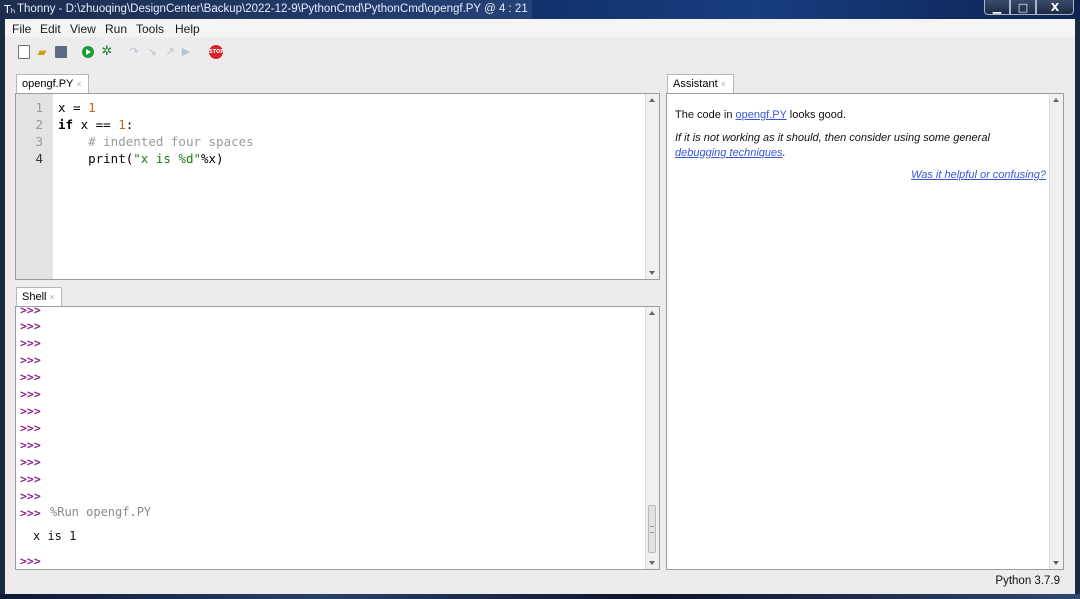 The image size is (1080, 599). Describe the element at coordinates (48, 84) in the screenshot. I see `tab-label: opengf.PY` at that location.